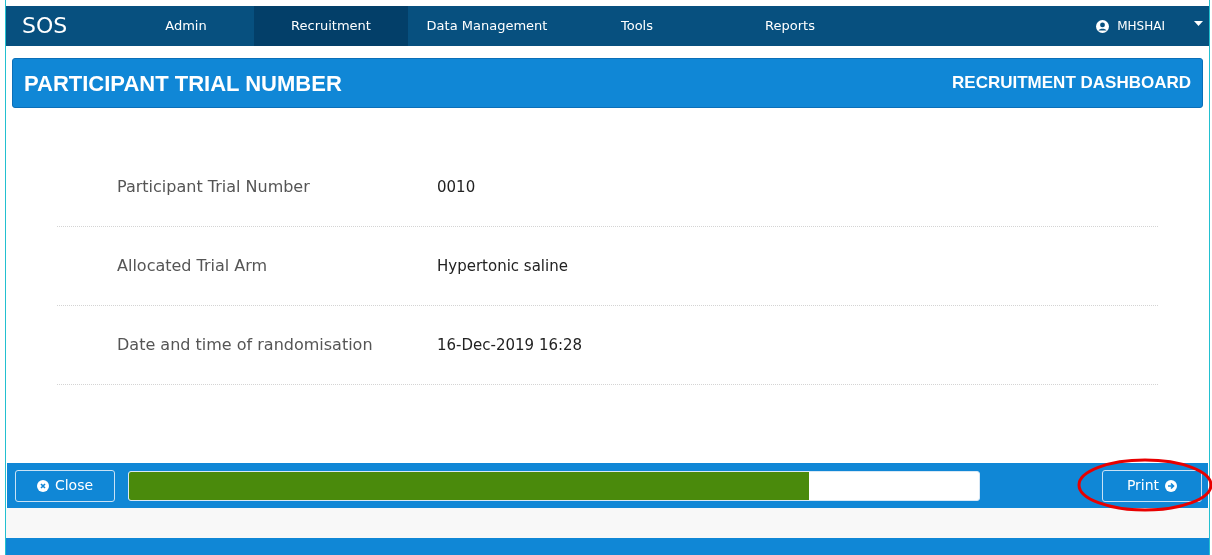 This screenshot has height=555, width=1212. I want to click on nav-tab: Data Management, so click(487, 26).